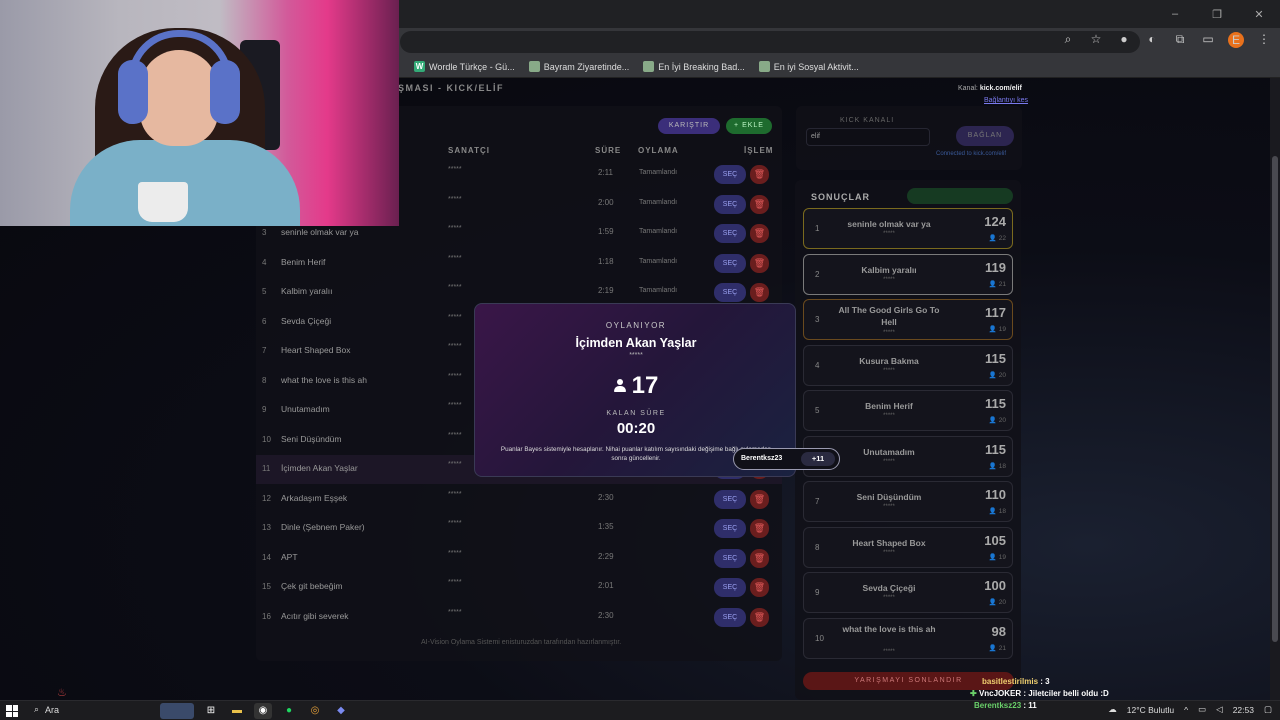 Image resolution: width=1280 pixels, height=720 pixels. Describe the element at coordinates (998, 705) in the screenshot. I see `chat-user: Berentksz23` at that location.